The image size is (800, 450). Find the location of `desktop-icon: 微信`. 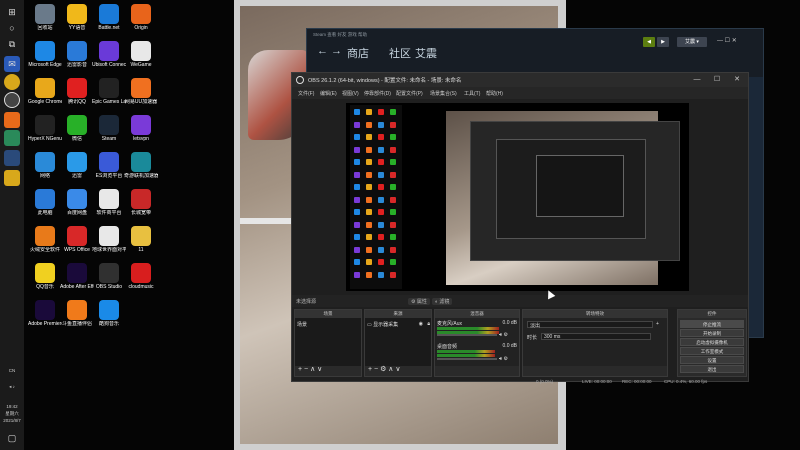

desktop-icon: 微信 is located at coordinates (77, 128).